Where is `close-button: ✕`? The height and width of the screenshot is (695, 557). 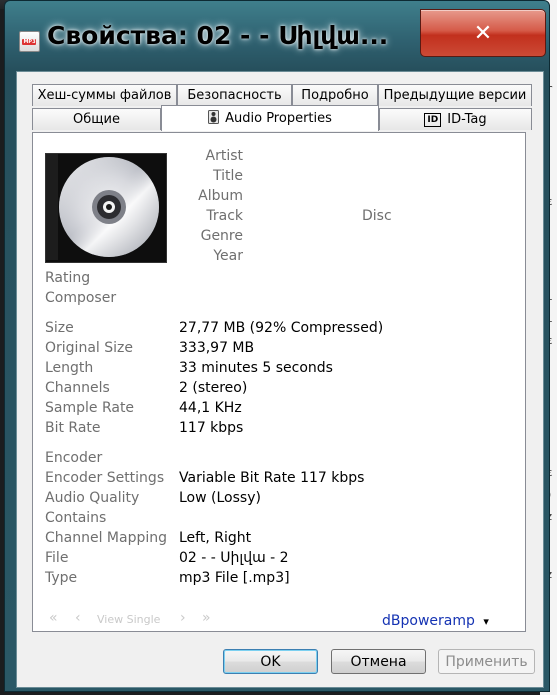 close-button: ✕ is located at coordinates (483, 33).